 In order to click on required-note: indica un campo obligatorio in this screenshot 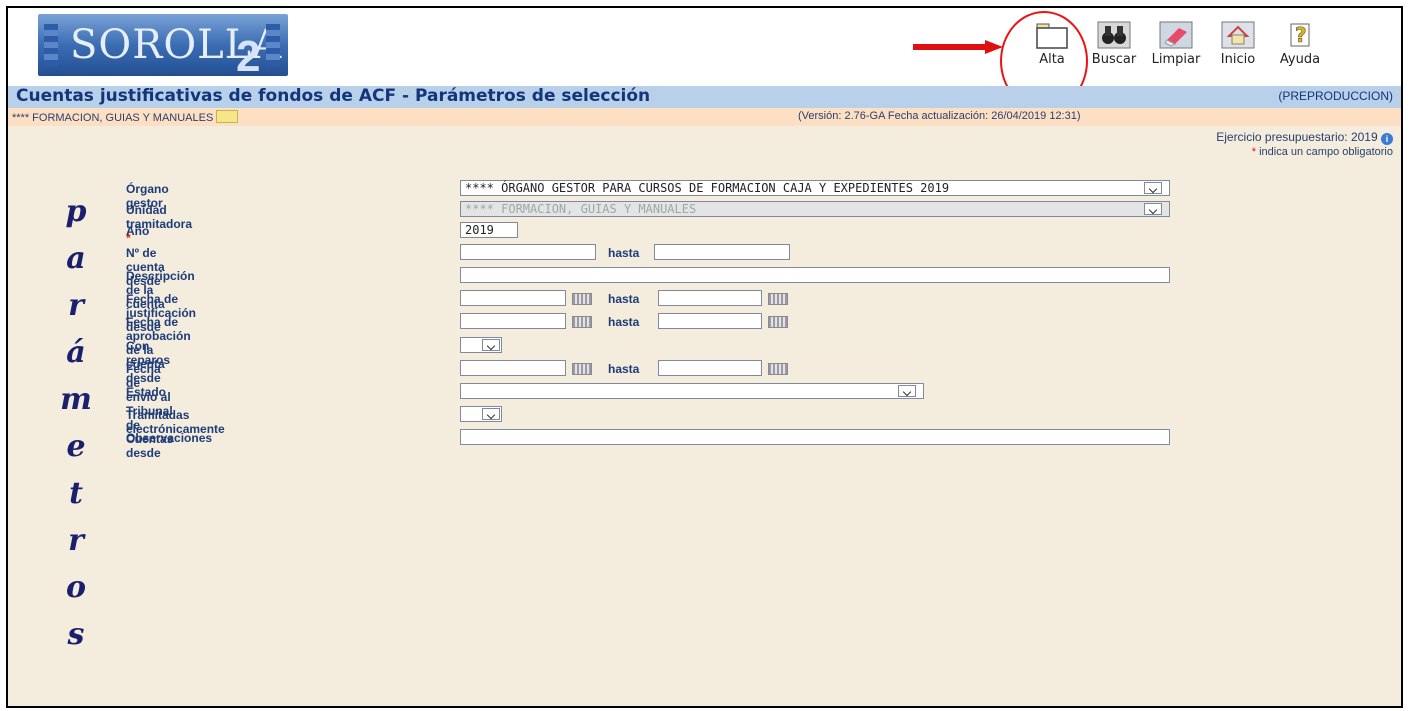, I will do `click(1326, 152)`.